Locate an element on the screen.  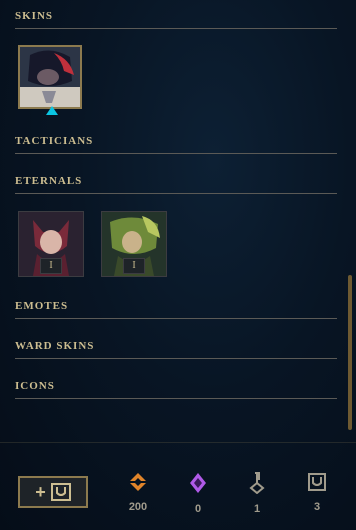
blue-essence-gem-icon is located at coordinates (52, 110).